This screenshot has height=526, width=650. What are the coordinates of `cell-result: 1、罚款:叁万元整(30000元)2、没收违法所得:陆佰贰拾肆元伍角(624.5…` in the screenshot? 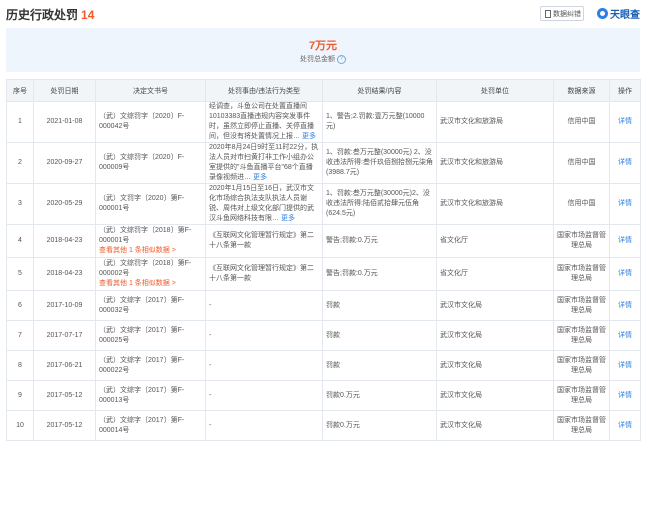 It's located at (379, 204).